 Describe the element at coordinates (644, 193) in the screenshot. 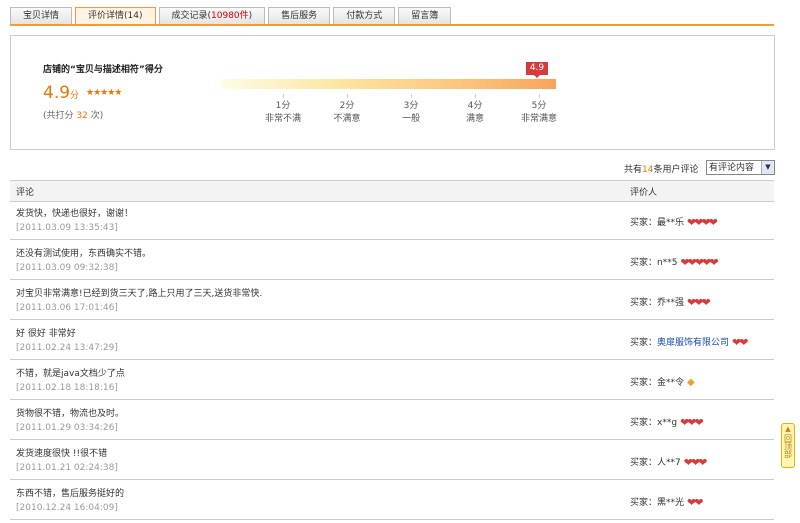

I see `header-rater: 评价人` at that location.